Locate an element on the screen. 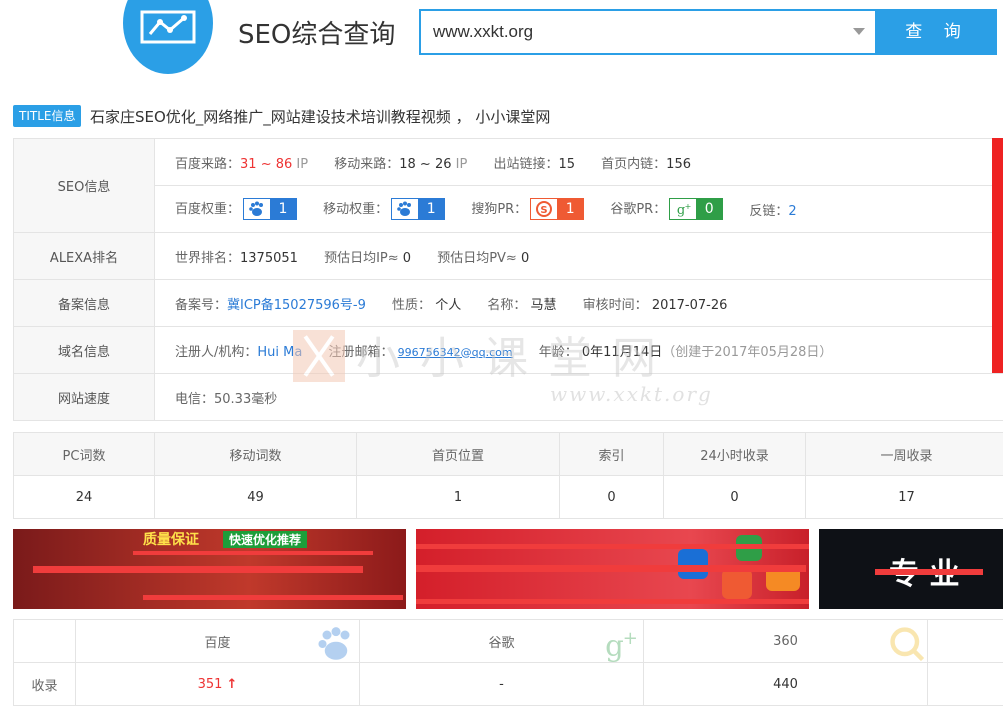 The height and width of the screenshot is (715, 1003). mobile-weight-label: 移动权重： is located at coordinates (356, 209).